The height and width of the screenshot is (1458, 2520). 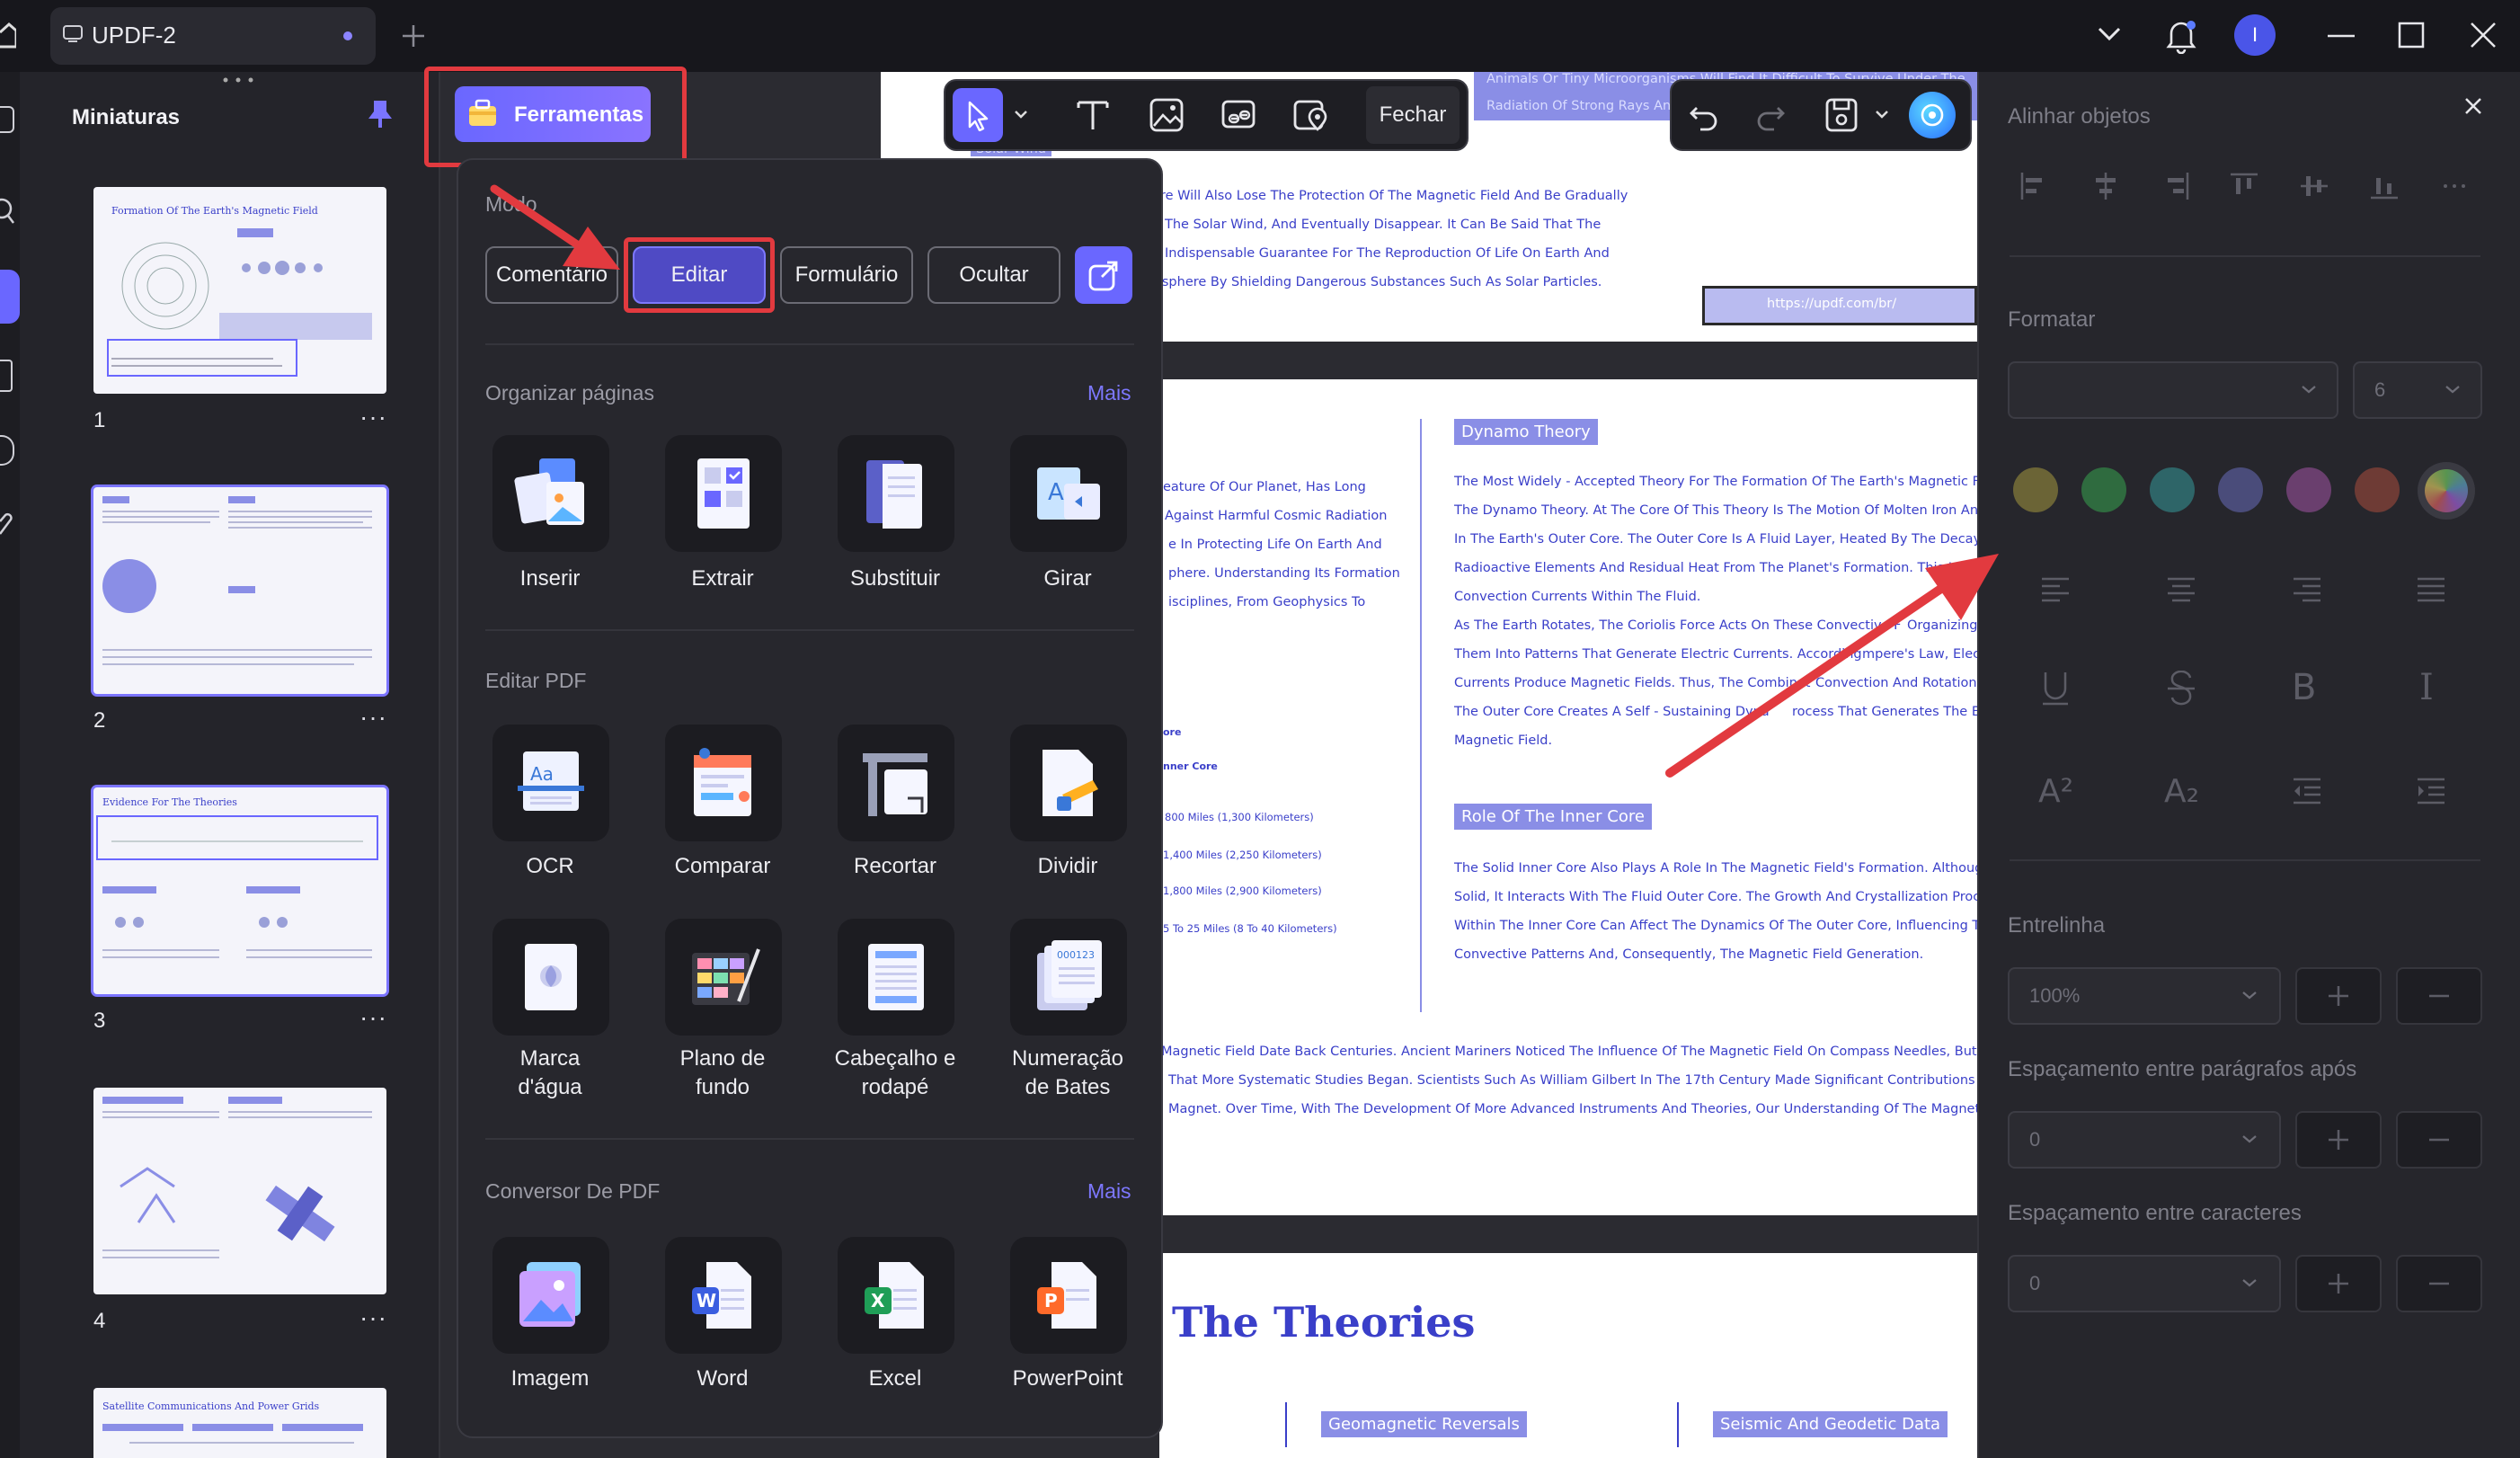 I want to click on extract-tool, so click(x=723, y=493).